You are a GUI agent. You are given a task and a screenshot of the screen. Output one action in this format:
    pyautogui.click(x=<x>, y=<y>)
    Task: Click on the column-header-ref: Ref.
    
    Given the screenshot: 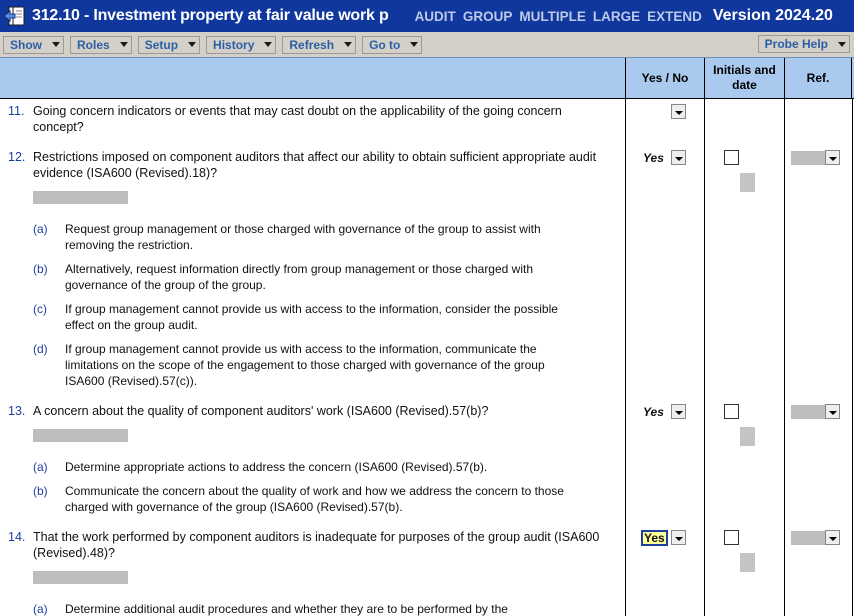 What is the action you would take?
    pyautogui.click(x=818, y=78)
    